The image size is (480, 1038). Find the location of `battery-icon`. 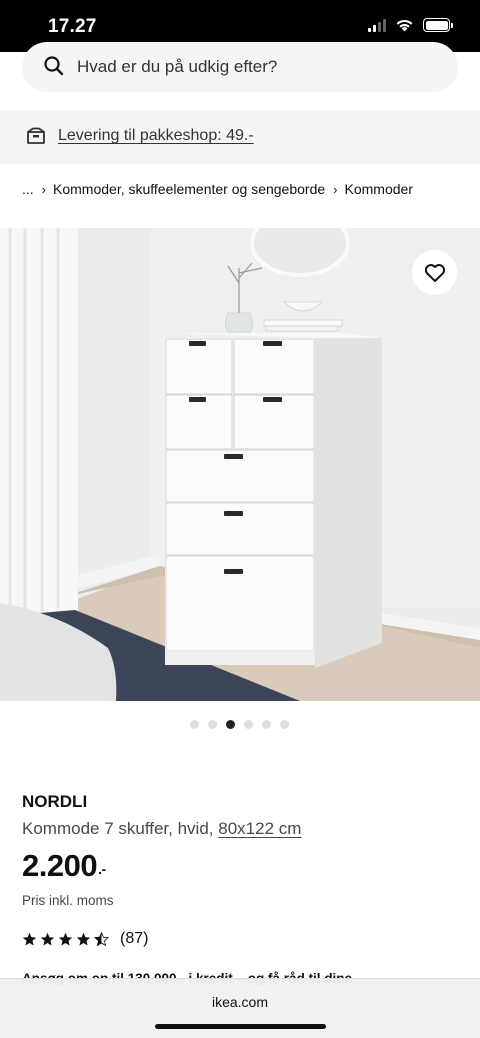

battery-icon is located at coordinates (438, 25).